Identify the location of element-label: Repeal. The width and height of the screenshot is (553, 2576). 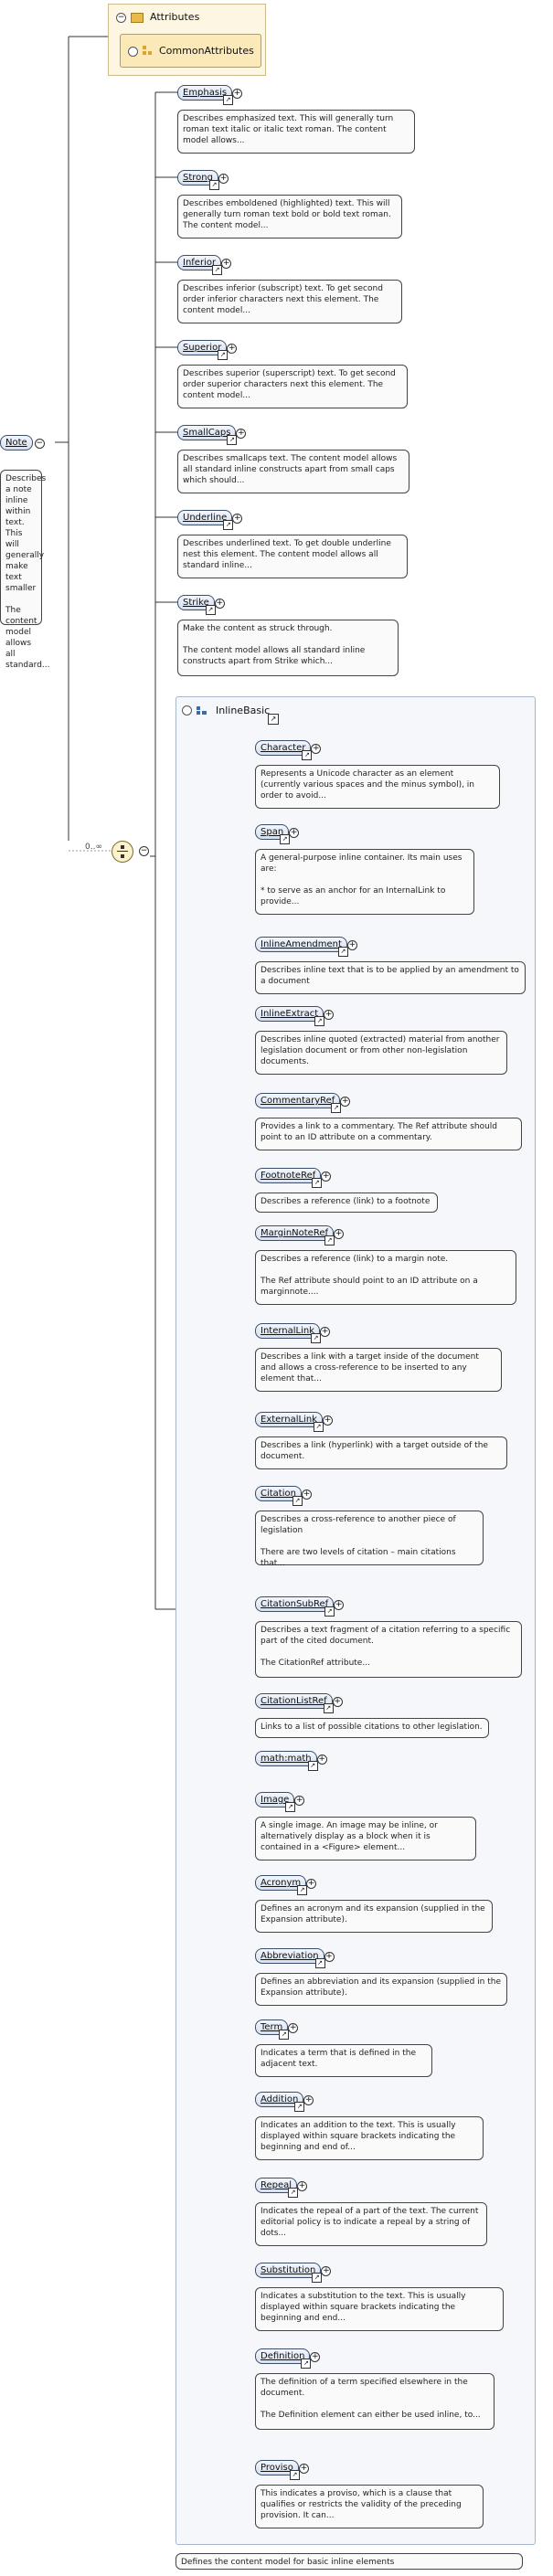
(276, 2185).